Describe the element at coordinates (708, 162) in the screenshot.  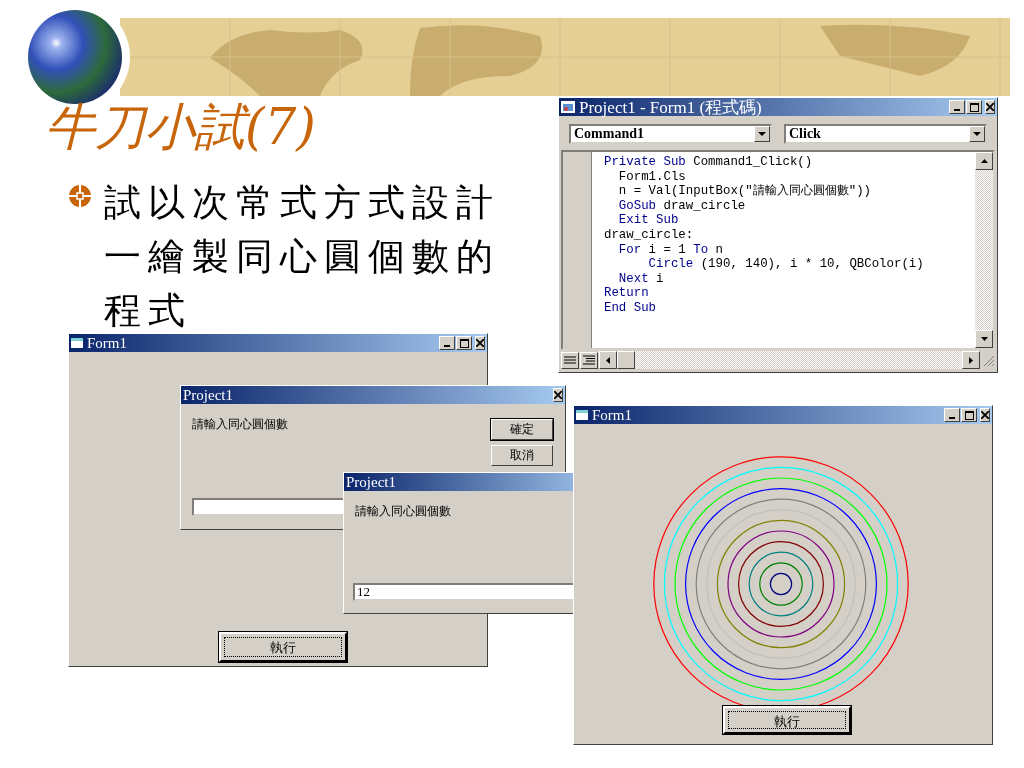
I see `code-line: Private Sub Command1_Click()` at that location.